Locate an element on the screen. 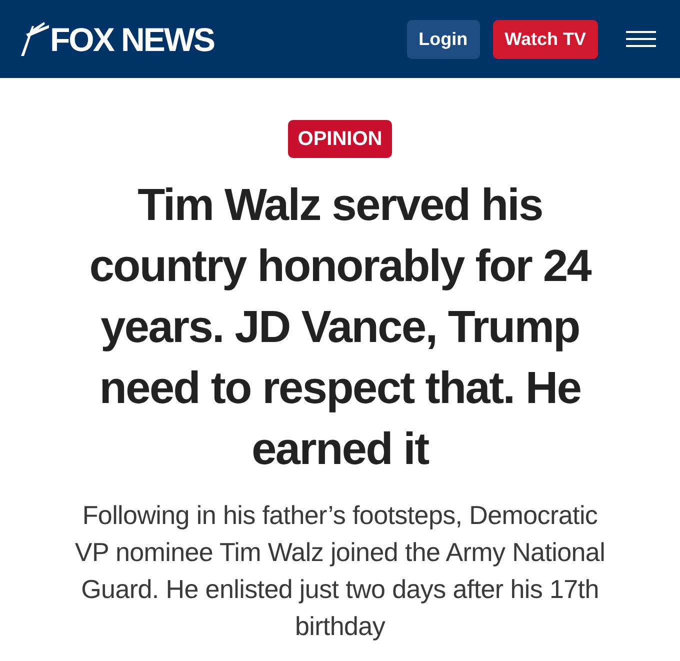  menu-icon is located at coordinates (641, 39).